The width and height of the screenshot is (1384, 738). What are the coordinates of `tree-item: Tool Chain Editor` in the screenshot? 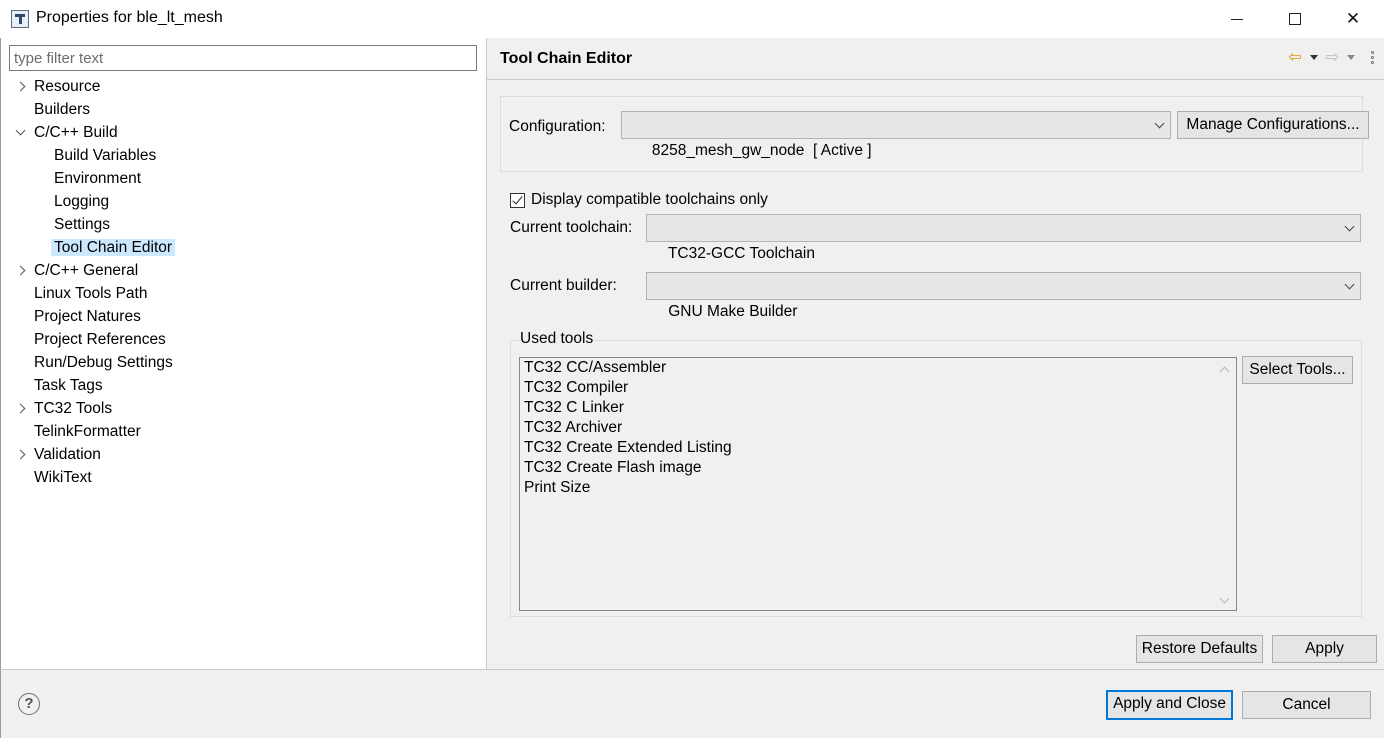 It's located at (113, 248).